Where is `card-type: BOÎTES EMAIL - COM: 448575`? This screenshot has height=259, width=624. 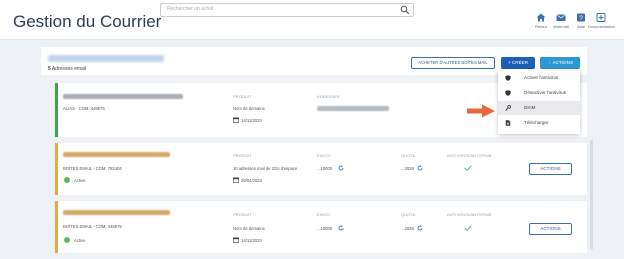
card-type: BOÎTES EMAIL - COM: 448575 is located at coordinates (92, 226).